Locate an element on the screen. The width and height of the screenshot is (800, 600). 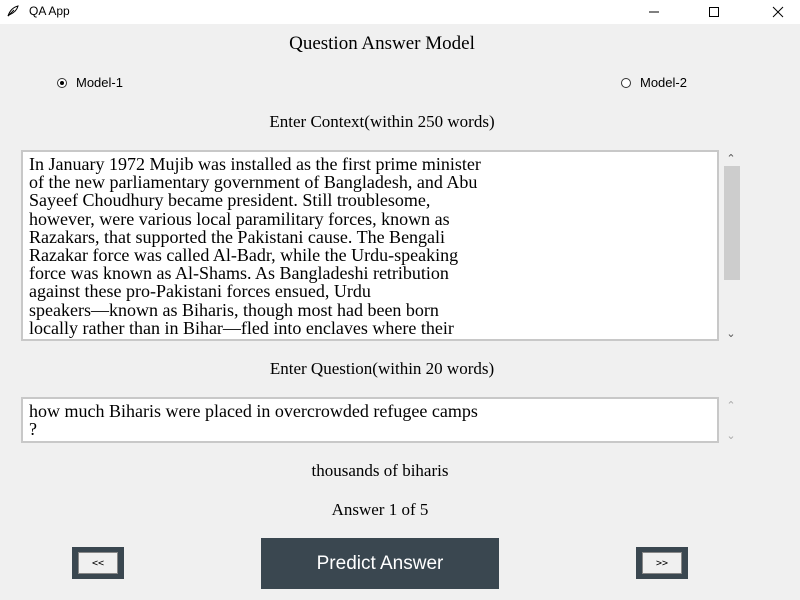
previous-answer-button: << is located at coordinates (98, 563).